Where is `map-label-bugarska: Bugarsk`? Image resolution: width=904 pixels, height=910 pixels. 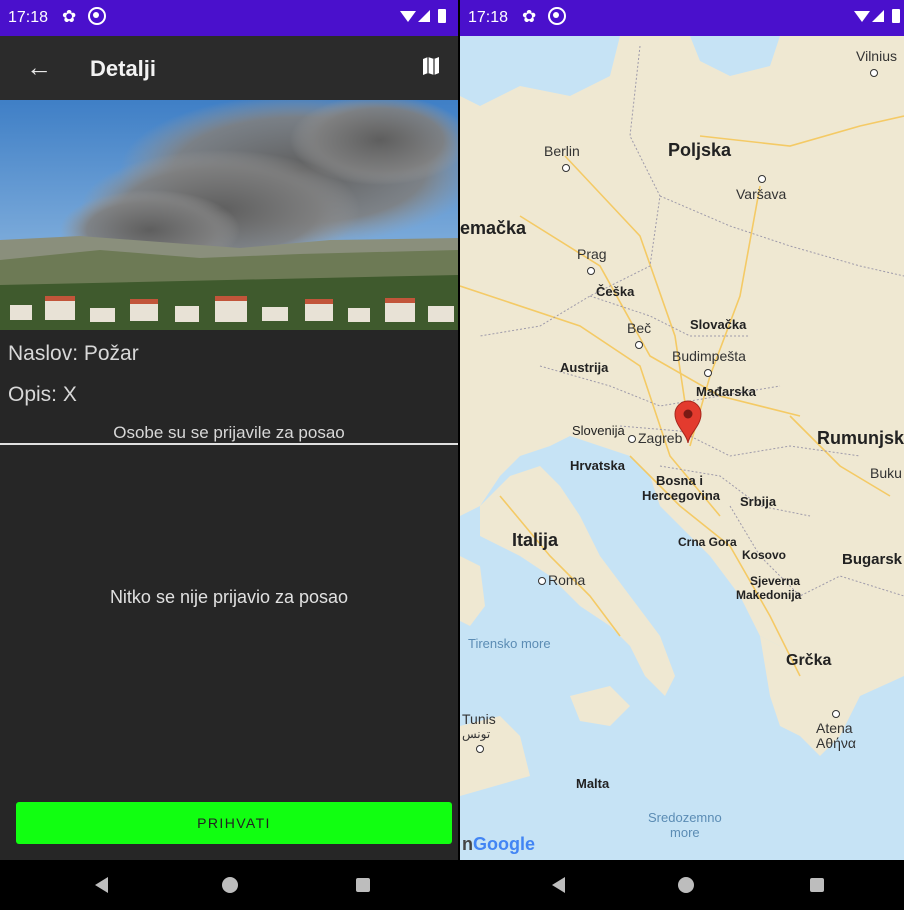
map-label-bugarska: Bugarsk is located at coordinates (872, 559).